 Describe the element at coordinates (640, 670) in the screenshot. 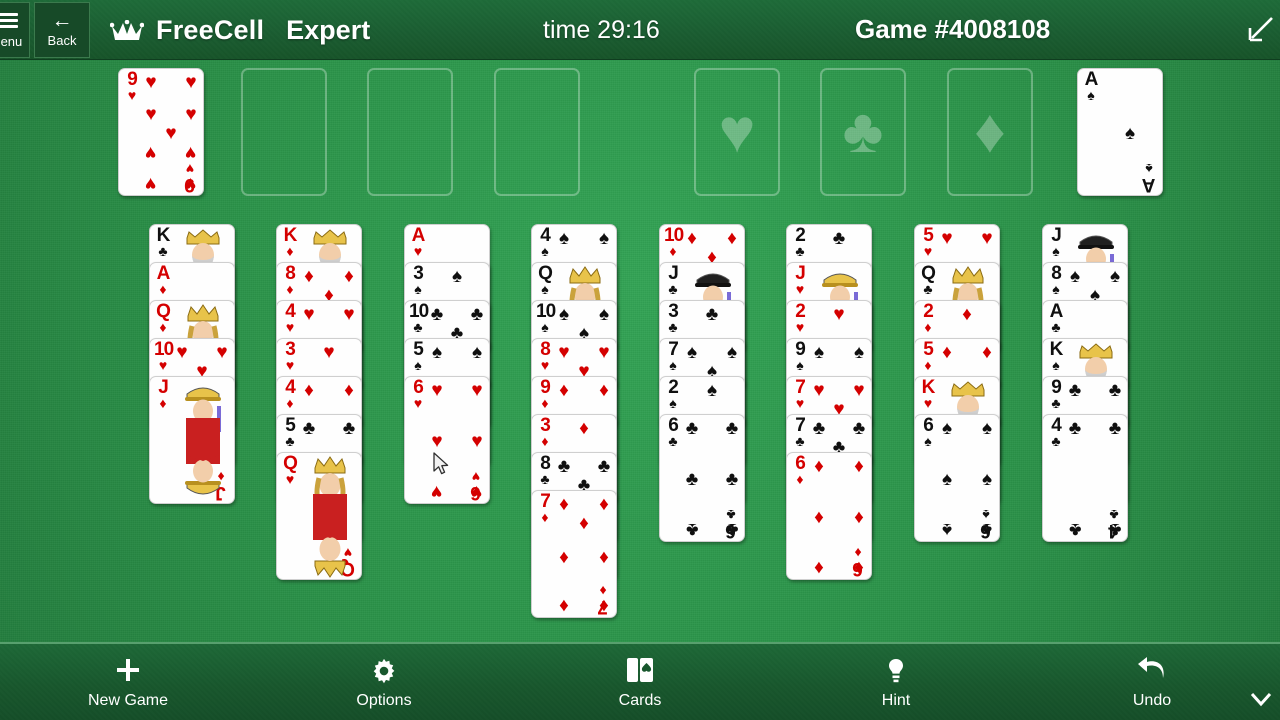

I see `cards-icon` at that location.